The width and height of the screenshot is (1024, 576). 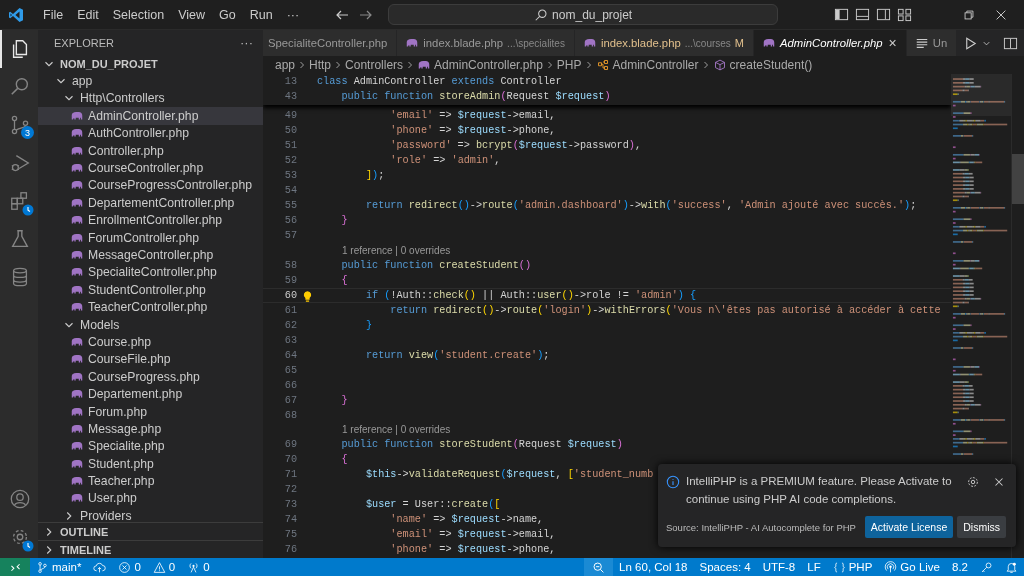 I want to click on customize-layout-icon, so click(x=904, y=14).